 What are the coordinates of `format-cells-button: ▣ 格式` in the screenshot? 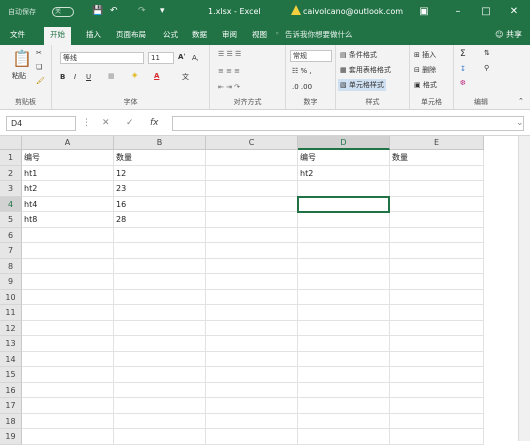 It's located at (425, 85).